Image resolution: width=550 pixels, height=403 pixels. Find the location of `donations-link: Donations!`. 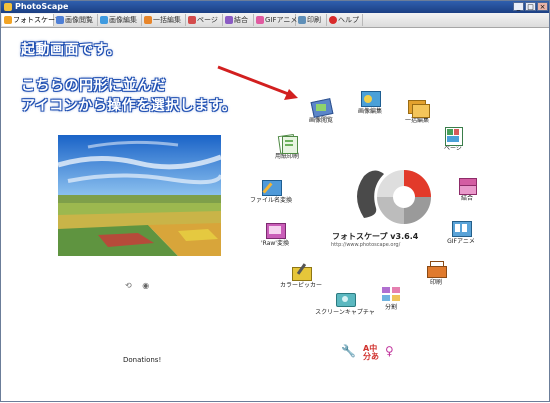

donations-link: Donations! is located at coordinates (142, 360).